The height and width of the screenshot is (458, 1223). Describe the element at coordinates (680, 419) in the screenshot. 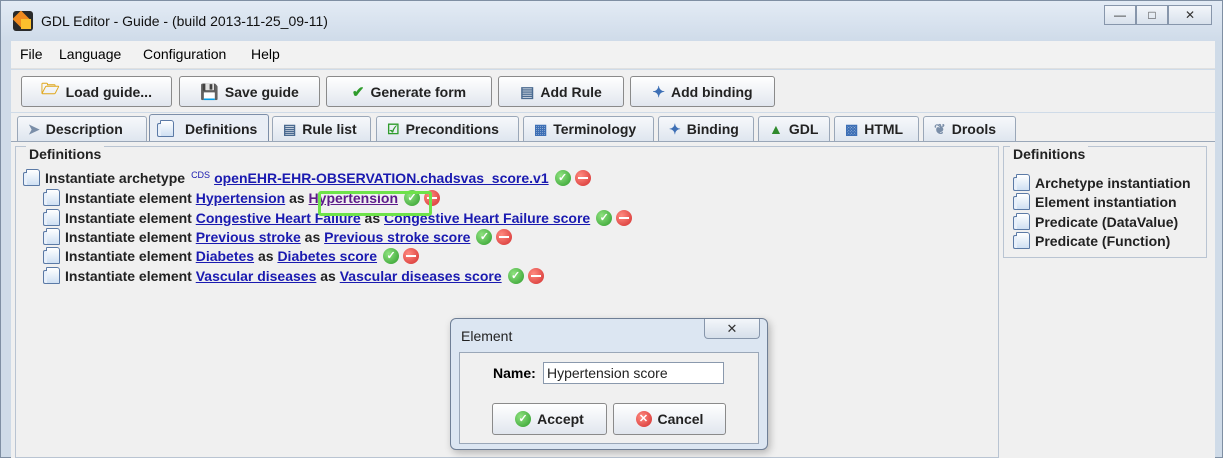

I see `cancel-label: Cancel` at that location.